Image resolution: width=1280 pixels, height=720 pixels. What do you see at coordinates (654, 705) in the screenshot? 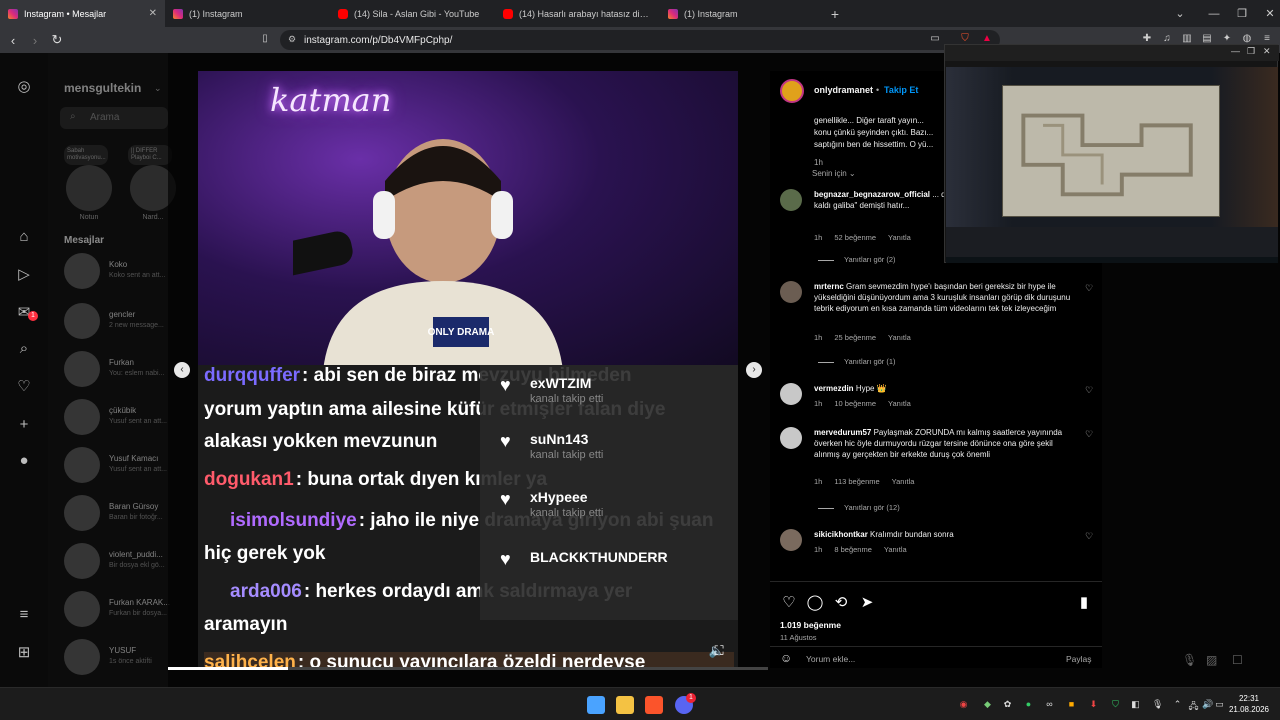
I see `brave-browser-icon` at bounding box center [654, 705].